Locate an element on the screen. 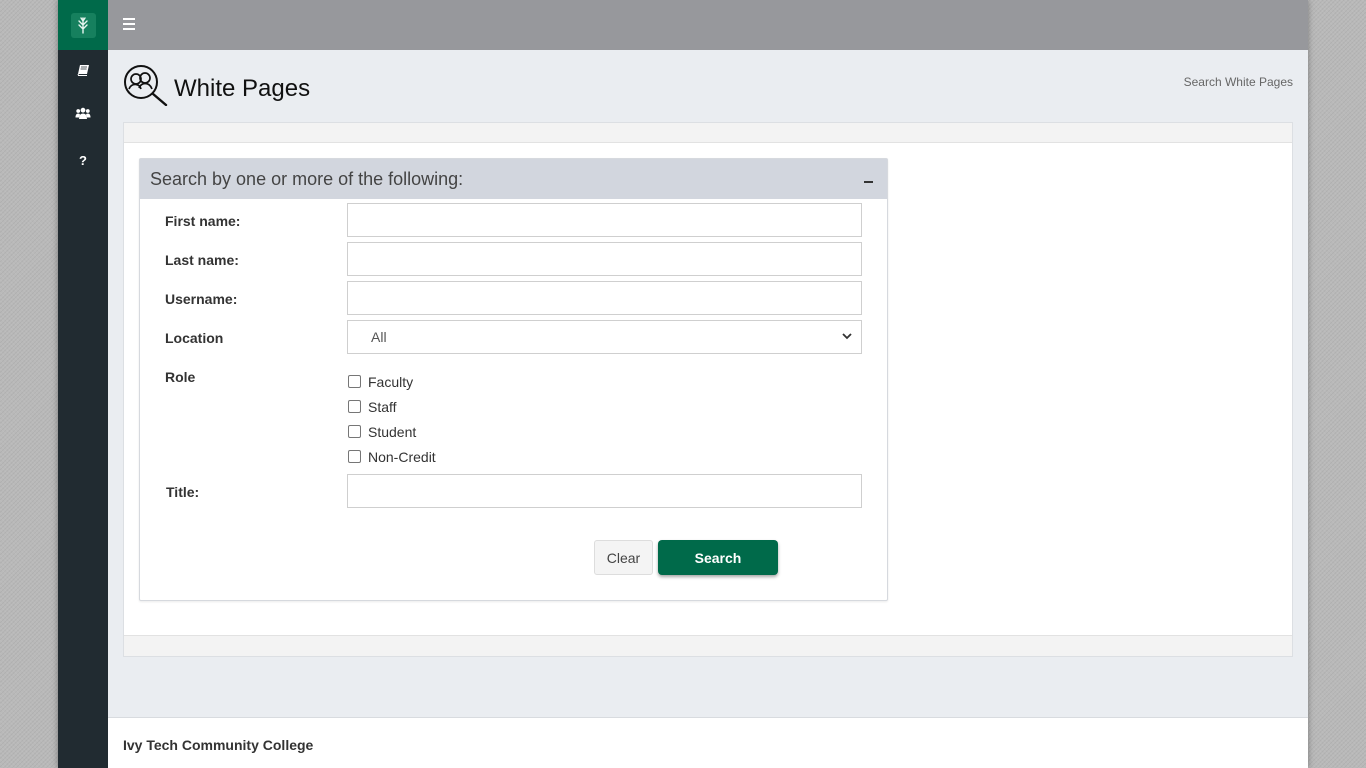  chevron-down-icon is located at coordinates (847, 337).